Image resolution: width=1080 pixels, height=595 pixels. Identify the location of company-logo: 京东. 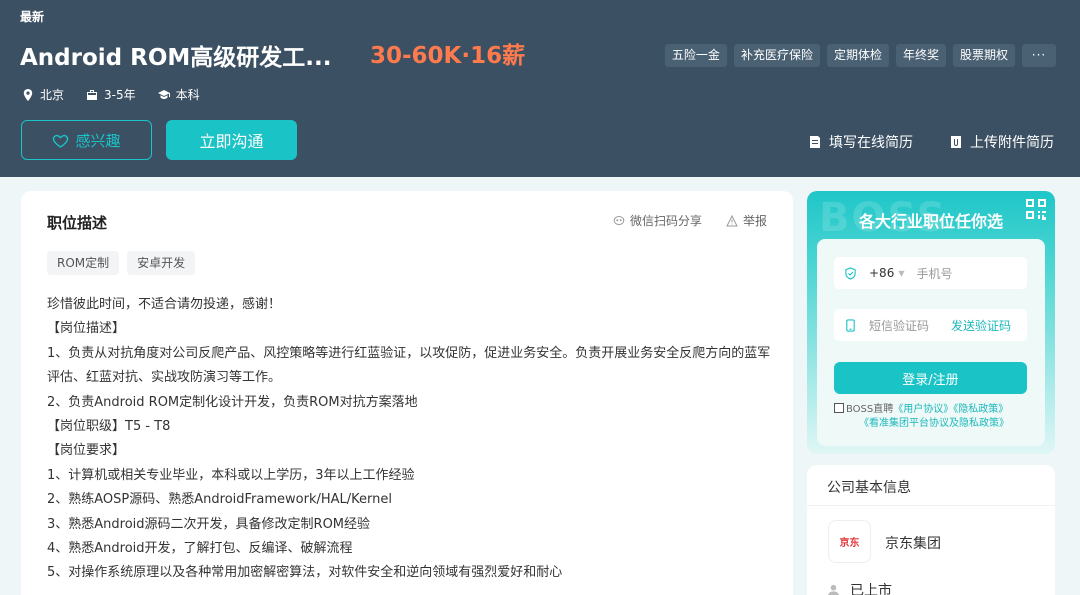
(849, 541).